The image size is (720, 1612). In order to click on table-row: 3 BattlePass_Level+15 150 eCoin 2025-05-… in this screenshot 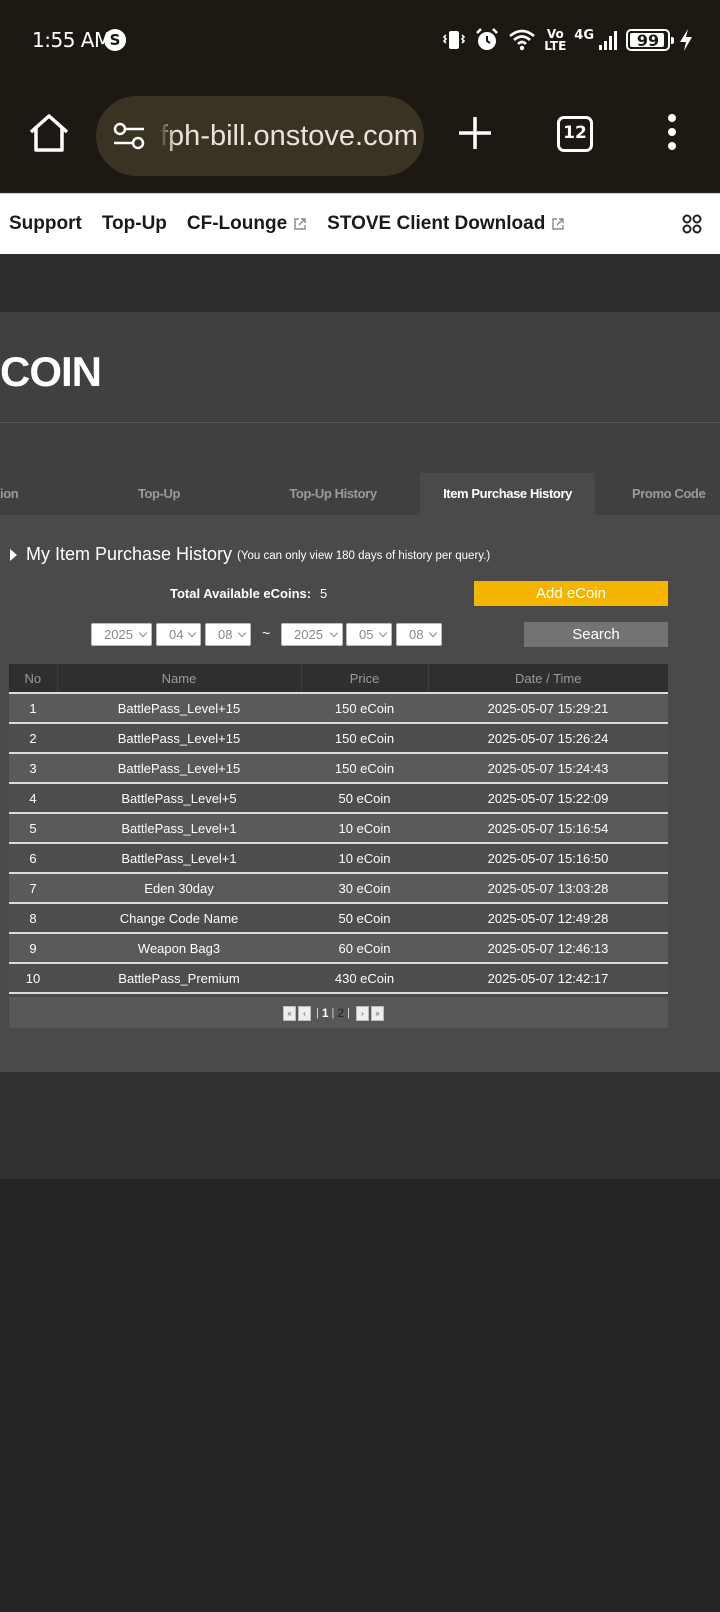, I will do `click(338, 768)`.